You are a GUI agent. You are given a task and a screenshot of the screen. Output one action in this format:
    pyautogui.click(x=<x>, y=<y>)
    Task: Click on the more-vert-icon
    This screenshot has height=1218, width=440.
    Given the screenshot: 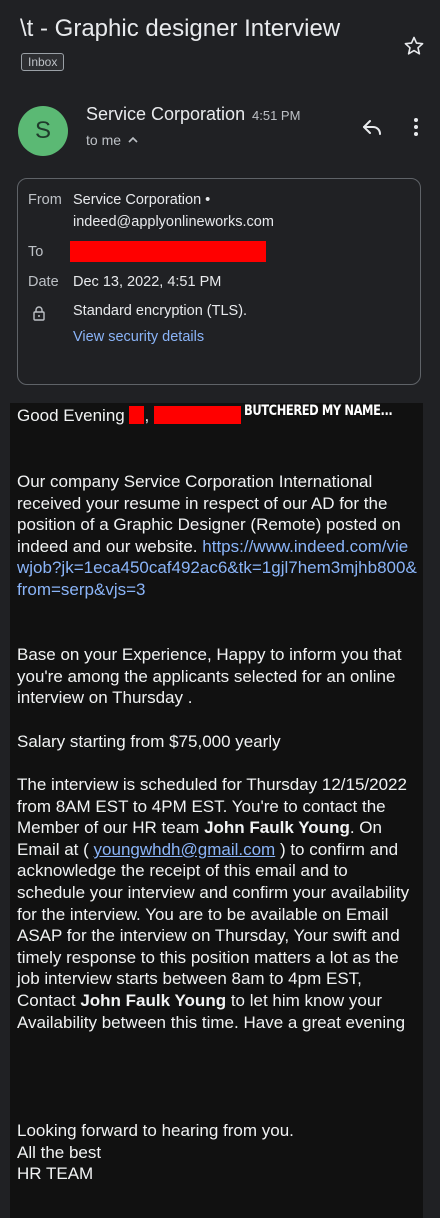 What is the action you would take?
    pyautogui.click(x=416, y=127)
    